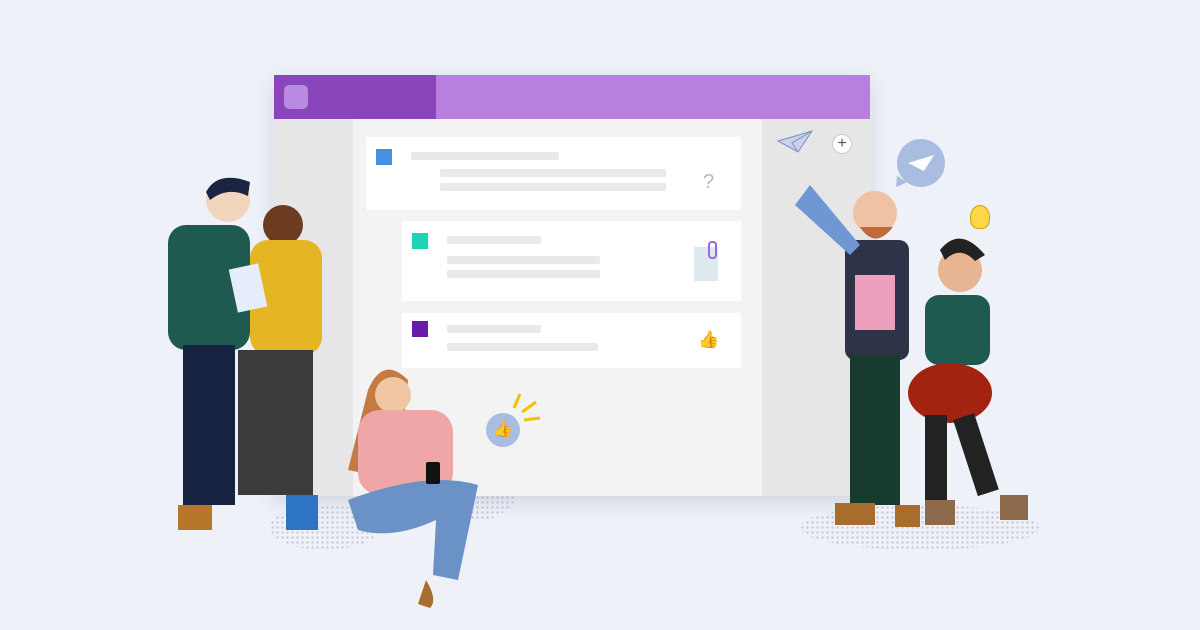 The height and width of the screenshot is (630, 1200). What do you see at coordinates (485, 156) in the screenshot?
I see `card-1-title-line` at bounding box center [485, 156].